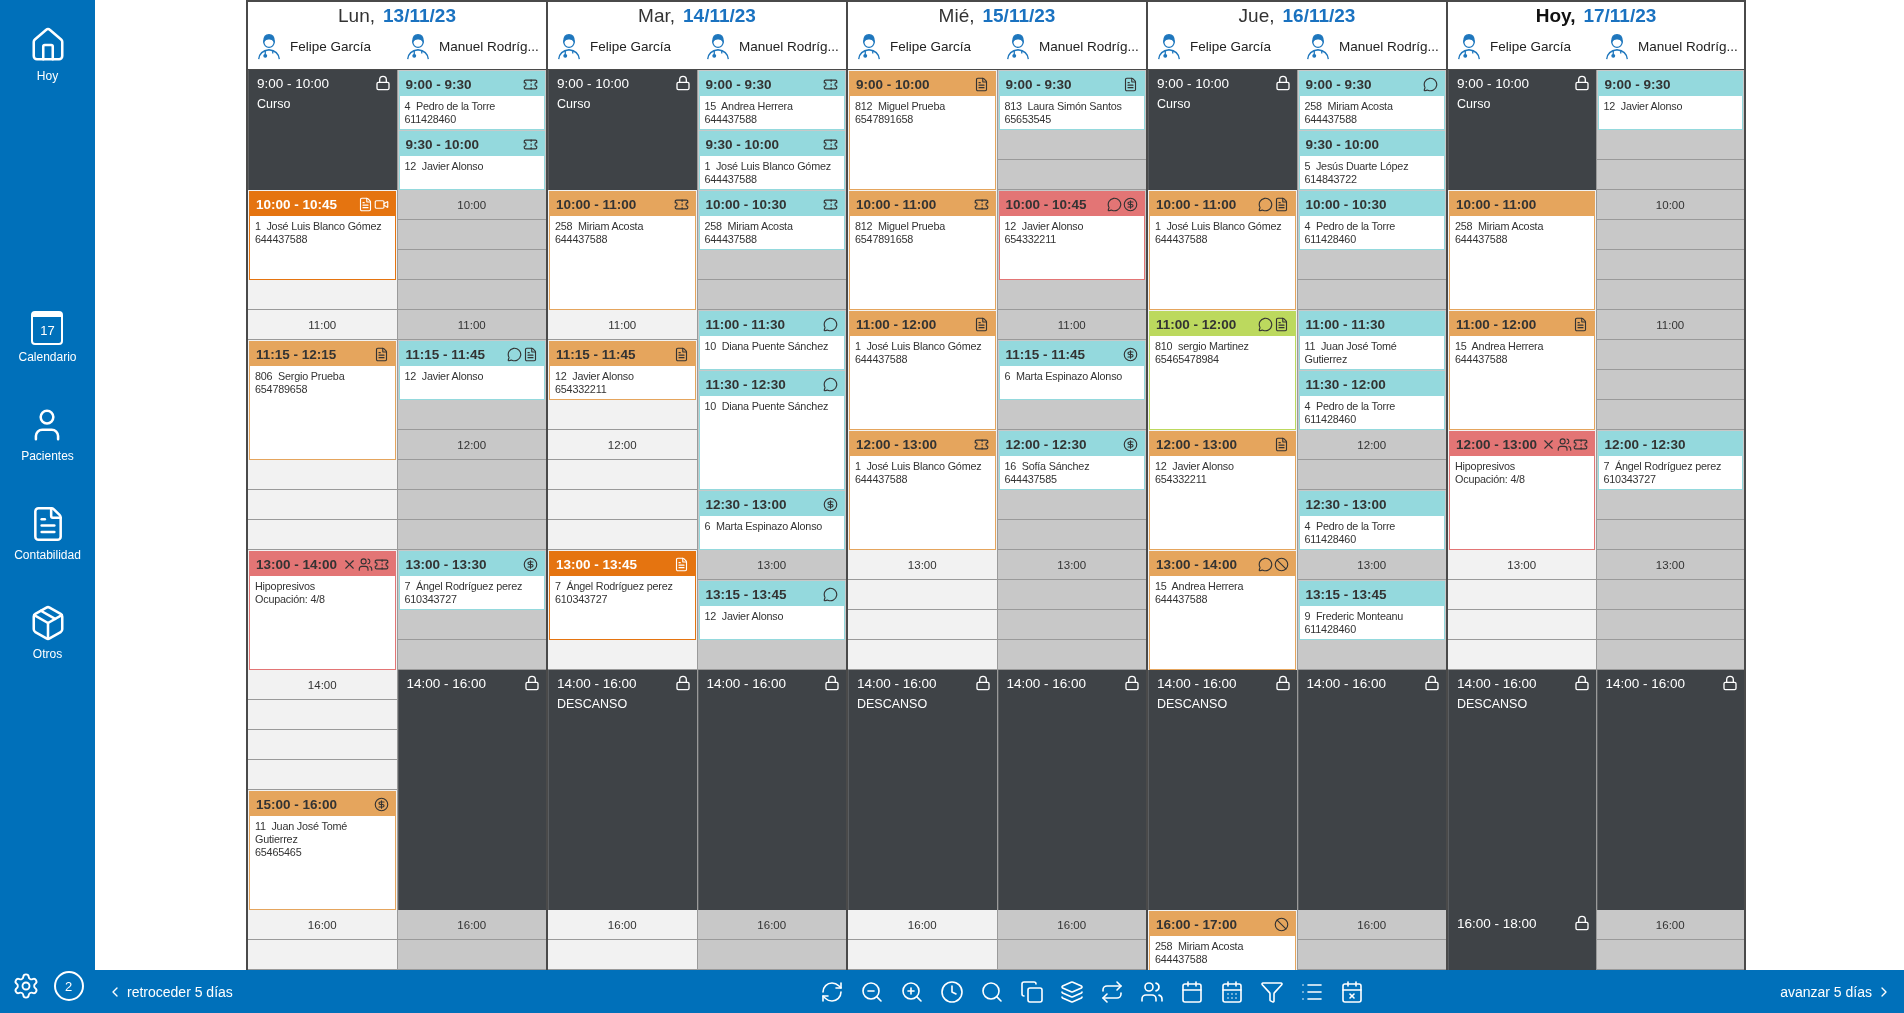 This screenshot has width=1904, height=1013. Describe the element at coordinates (771, 430) in the screenshot. I see `appointment-card: 11:30 - 12:30 10 Diana Puente Sánchez` at that location.